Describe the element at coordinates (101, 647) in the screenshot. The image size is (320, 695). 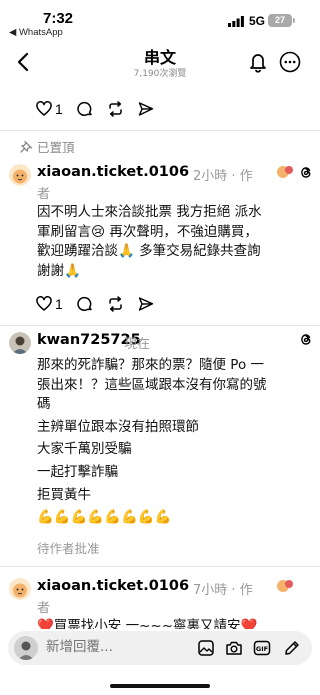
I see `reply-input` at that location.